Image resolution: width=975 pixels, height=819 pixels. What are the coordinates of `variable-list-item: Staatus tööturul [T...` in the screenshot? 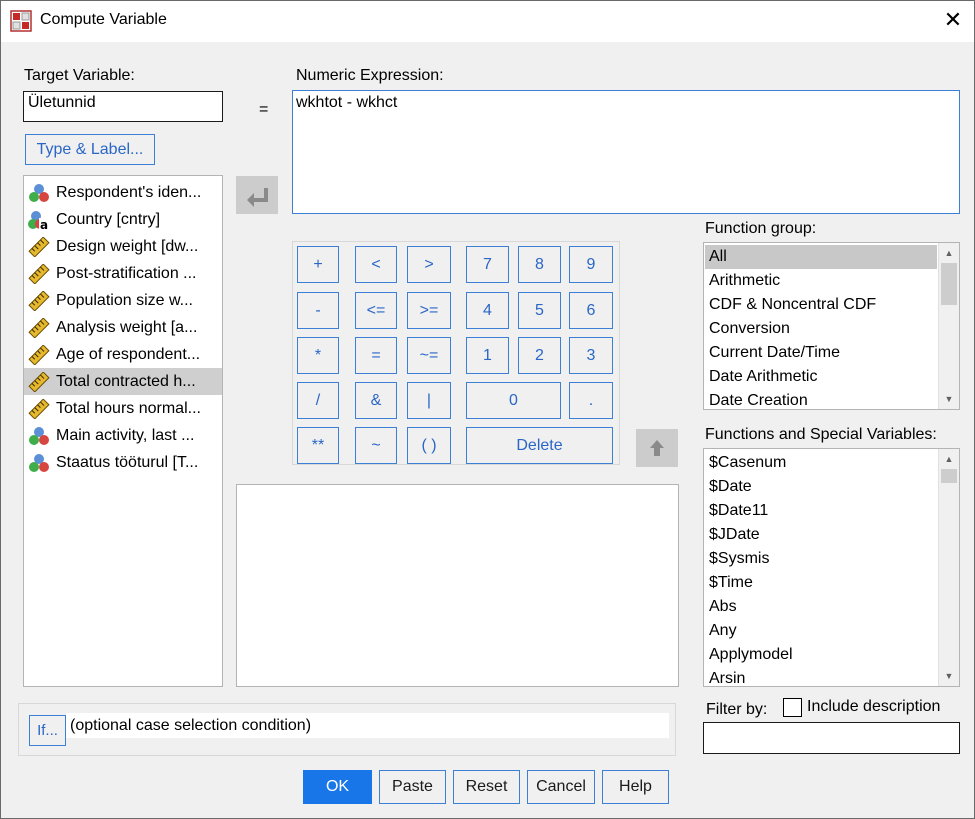 It's located at (123, 462).